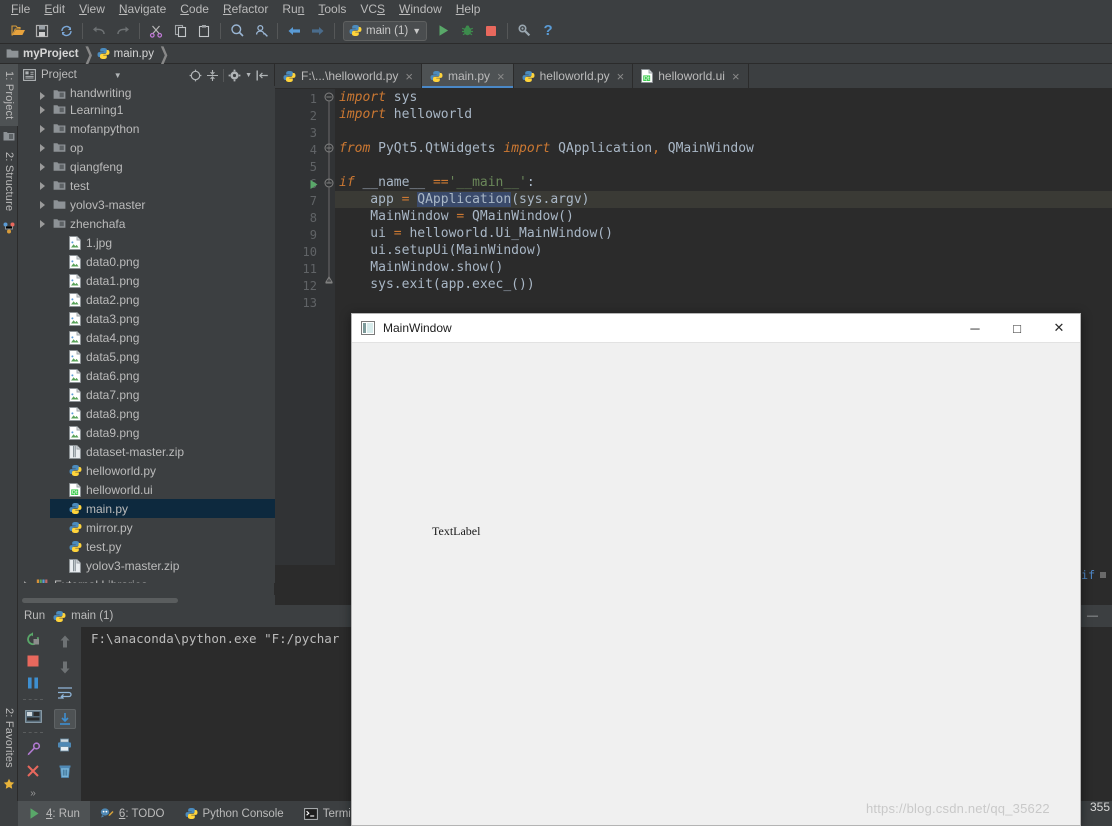 This screenshot has width=1112, height=826. I want to click on scroll-down-icon, so click(65, 667).